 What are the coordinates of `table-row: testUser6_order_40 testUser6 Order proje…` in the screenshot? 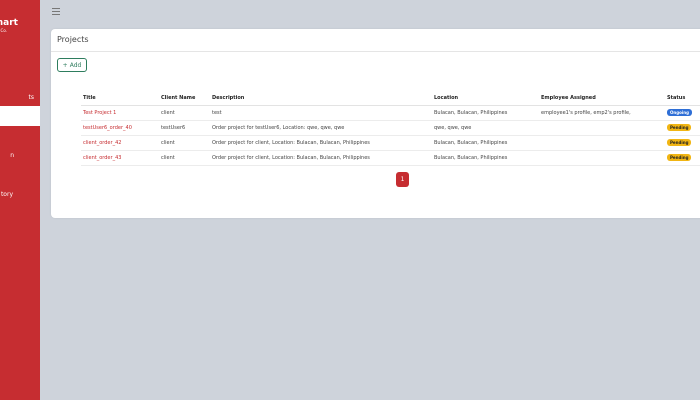 It's located at (390, 128).